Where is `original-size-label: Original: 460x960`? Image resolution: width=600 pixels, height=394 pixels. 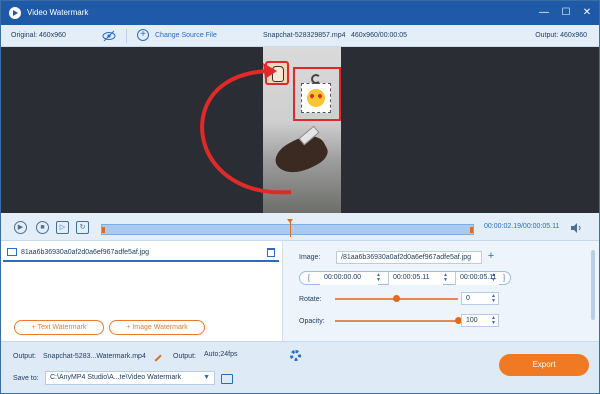
original-size-label: Original: 460x960 is located at coordinates (38, 35).